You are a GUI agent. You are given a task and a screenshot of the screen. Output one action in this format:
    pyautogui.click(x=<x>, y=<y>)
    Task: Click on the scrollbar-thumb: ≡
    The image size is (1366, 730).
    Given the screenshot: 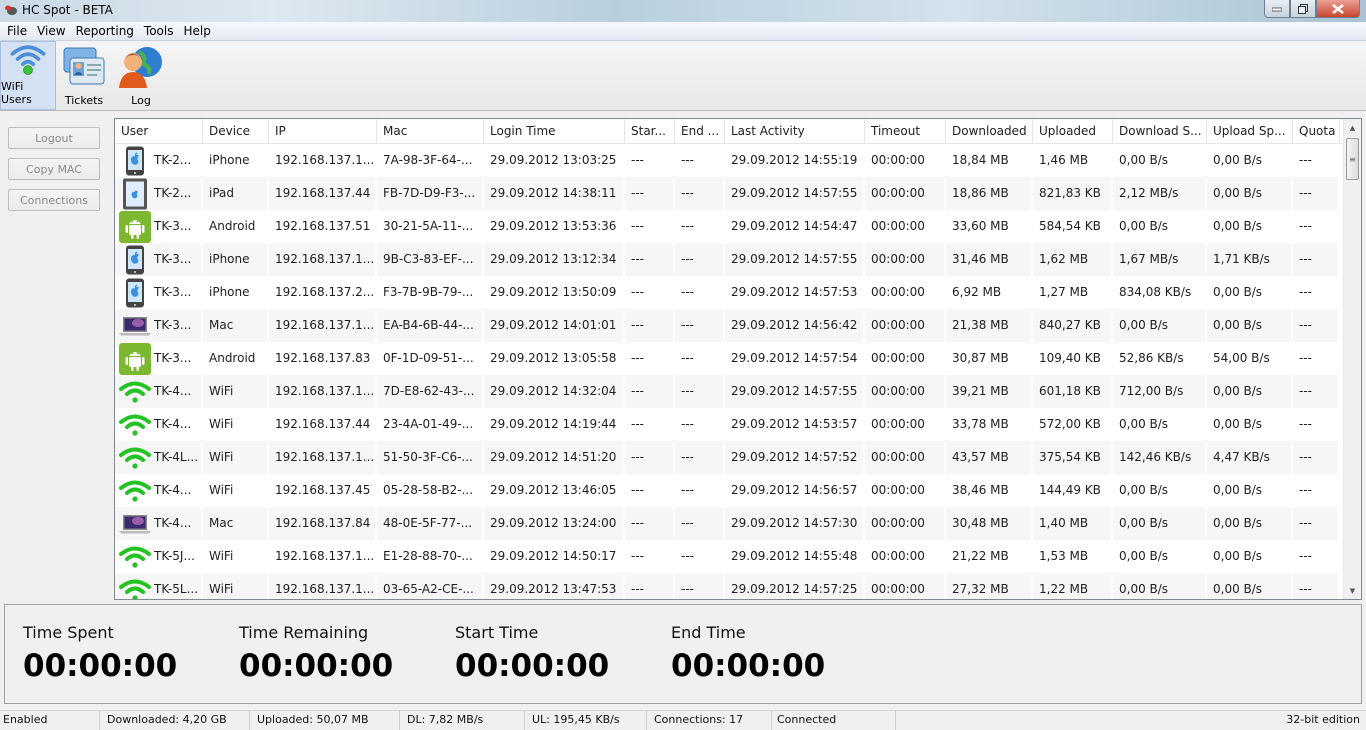 What is the action you would take?
    pyautogui.click(x=1352, y=159)
    